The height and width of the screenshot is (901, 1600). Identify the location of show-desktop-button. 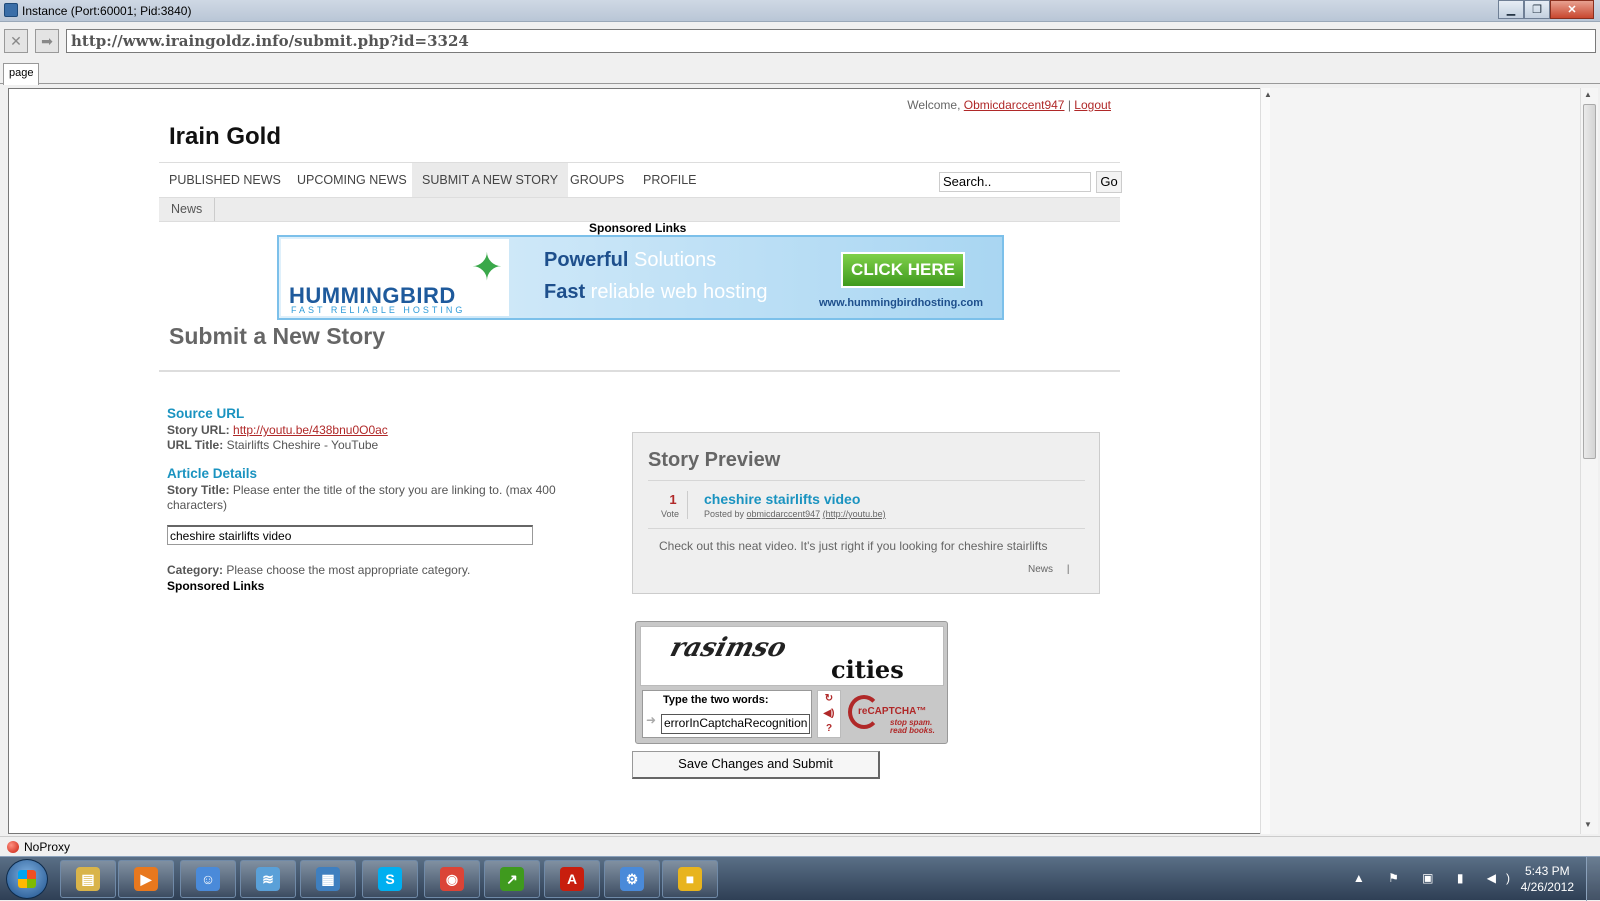
(1593, 879).